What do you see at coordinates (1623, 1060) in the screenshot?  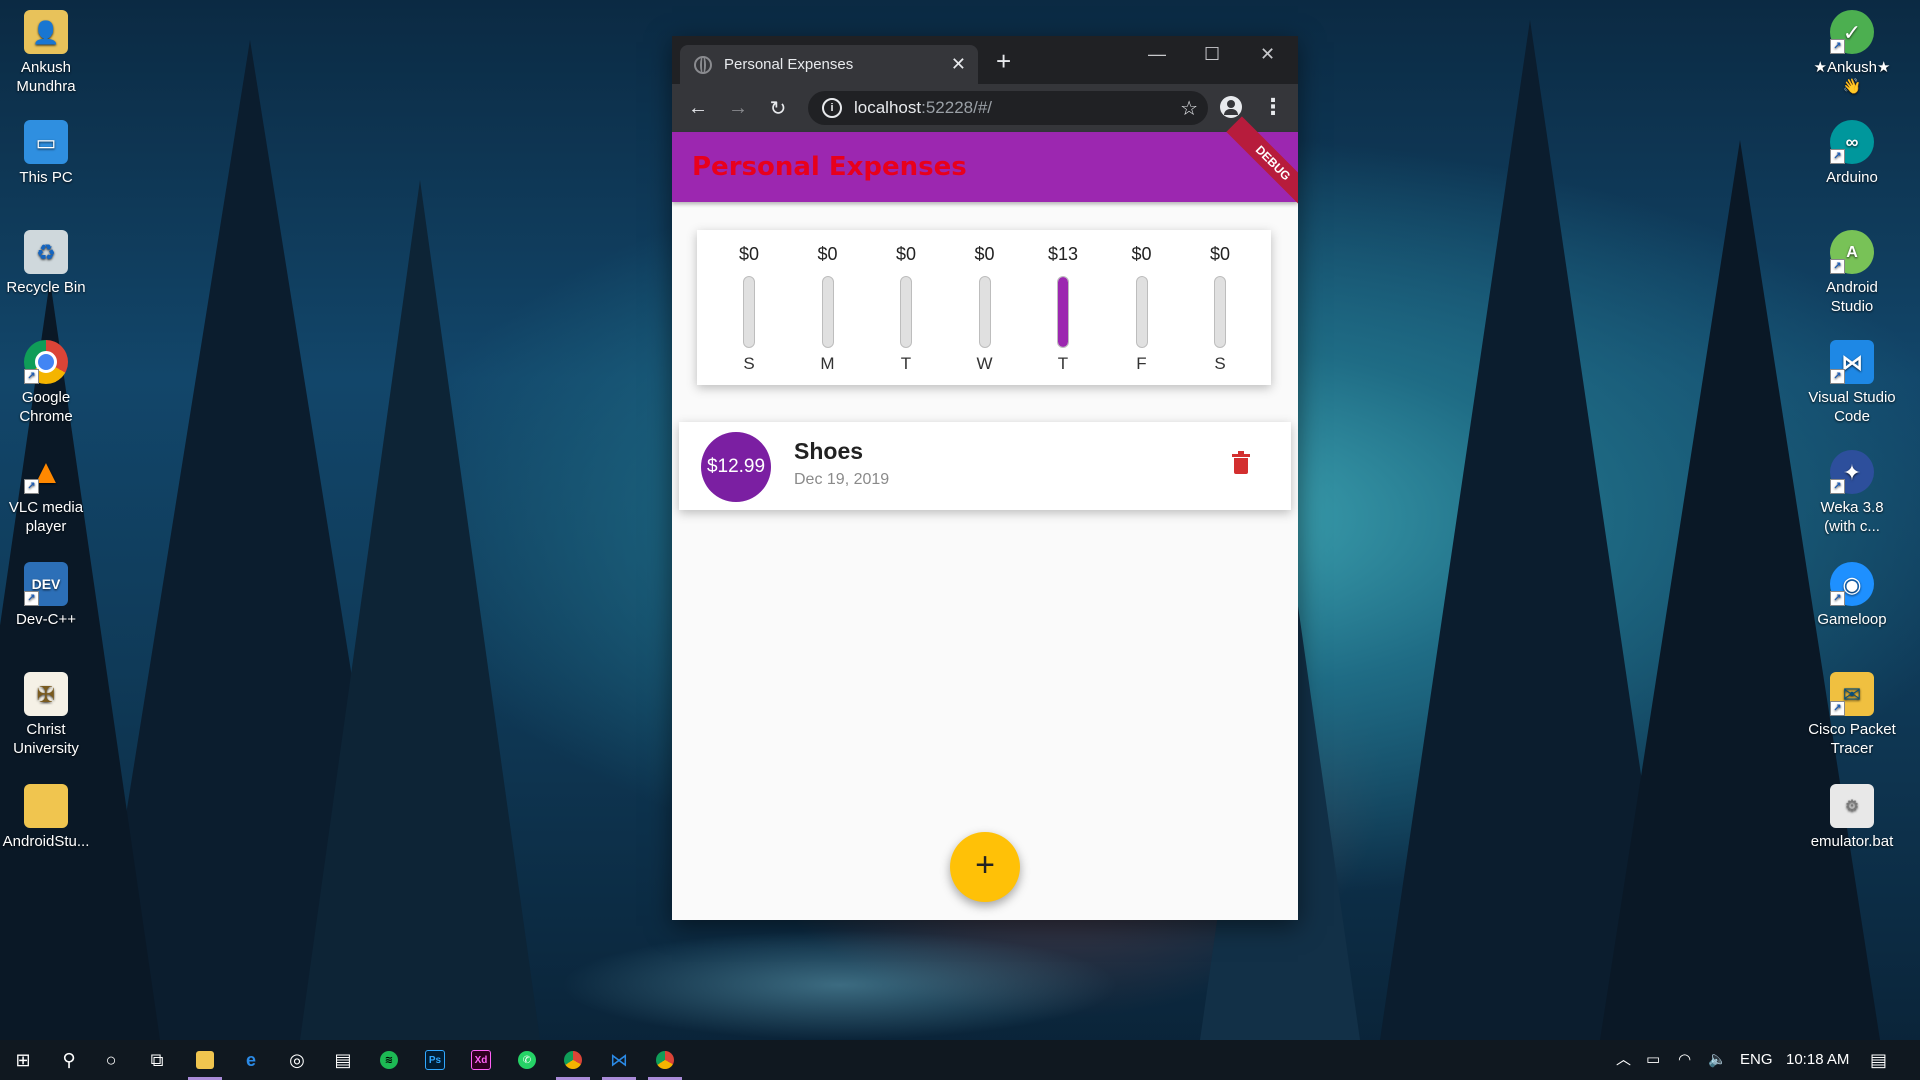 I see `show-hidden-icons-chevron-icon: ︿` at bounding box center [1623, 1060].